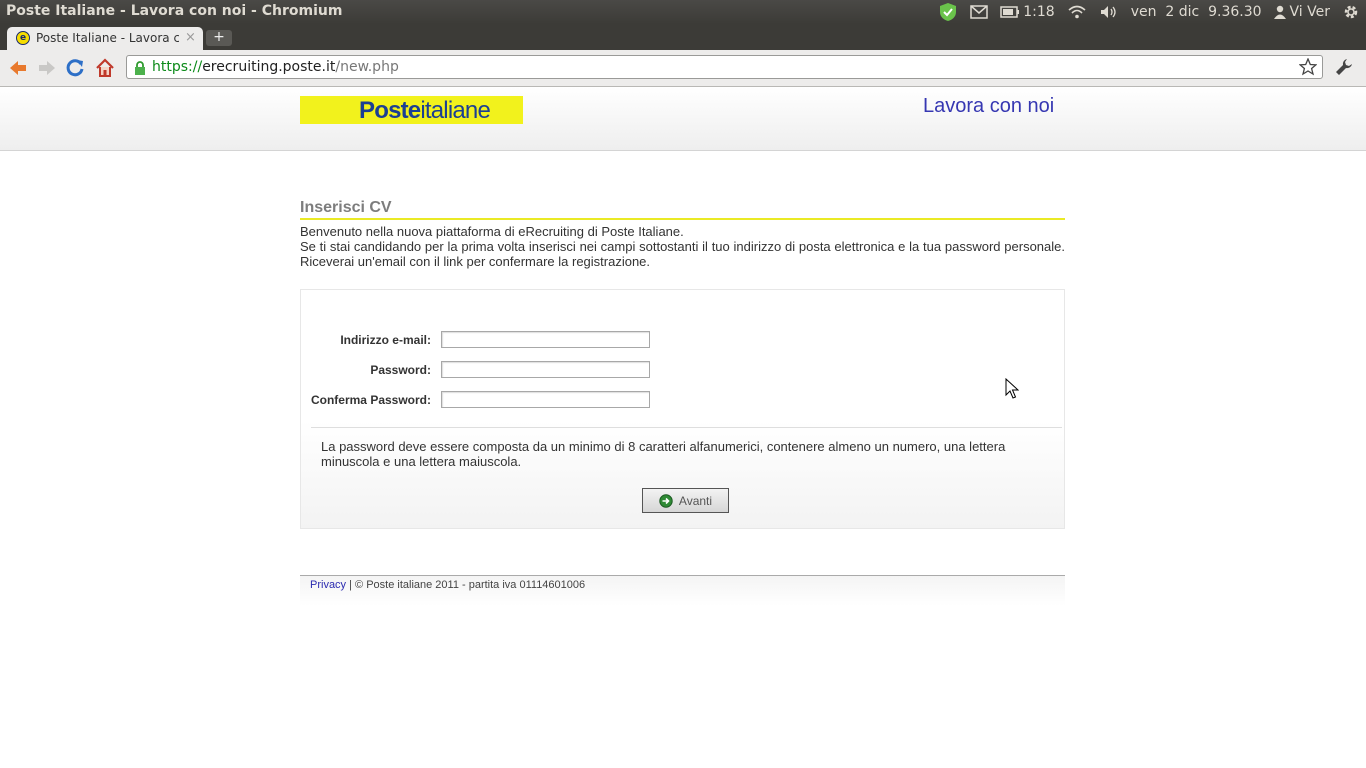 Image resolution: width=1366 pixels, height=768 pixels. I want to click on confirm-password-label: Conferma Password:, so click(370, 400).